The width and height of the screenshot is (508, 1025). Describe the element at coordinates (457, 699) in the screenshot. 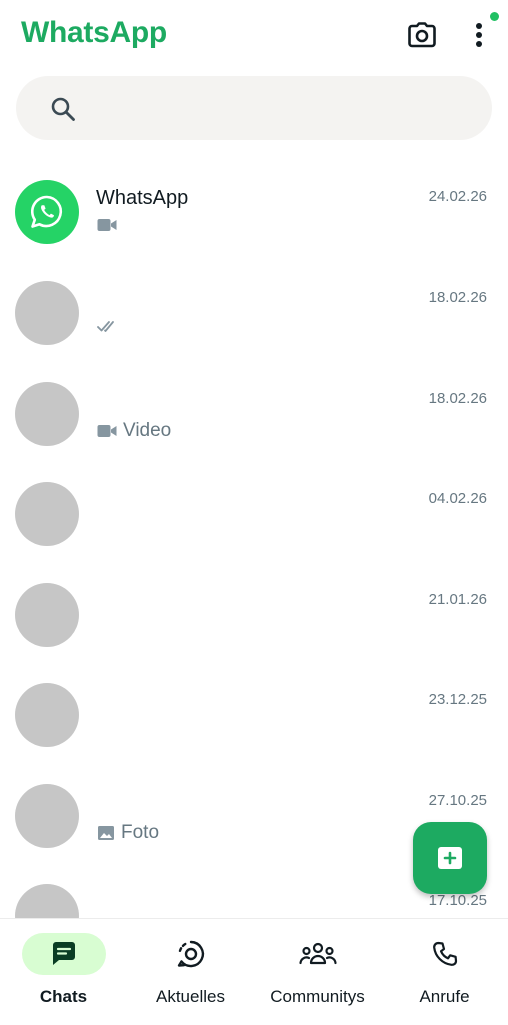

I see `chat-time: 23.12.25` at that location.